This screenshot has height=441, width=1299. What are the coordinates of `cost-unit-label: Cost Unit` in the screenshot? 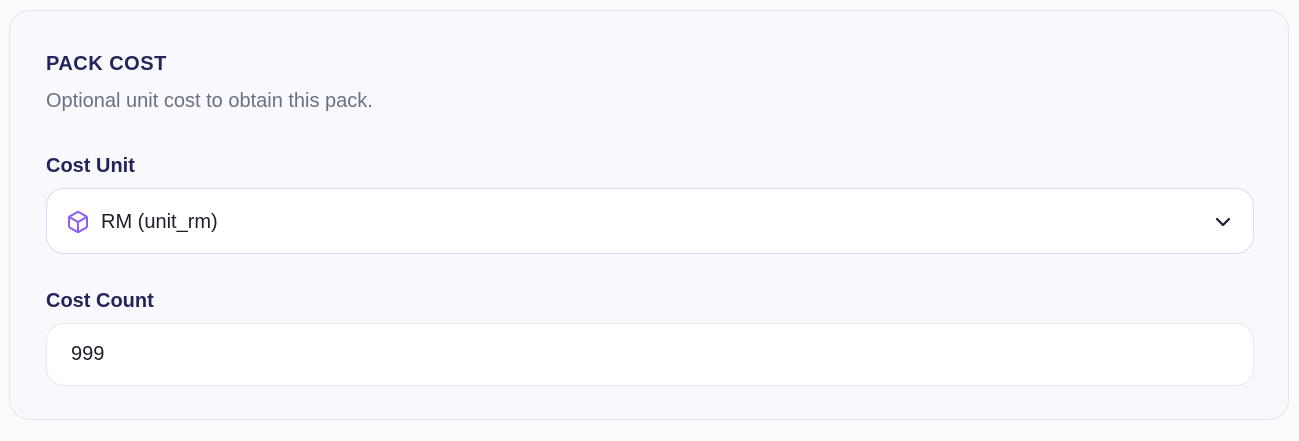 It's located at (90, 166).